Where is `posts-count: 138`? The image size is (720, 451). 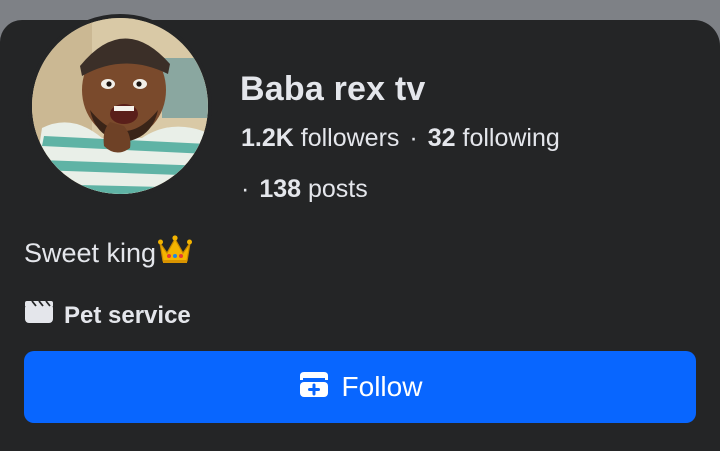 posts-count: 138 is located at coordinates (280, 189).